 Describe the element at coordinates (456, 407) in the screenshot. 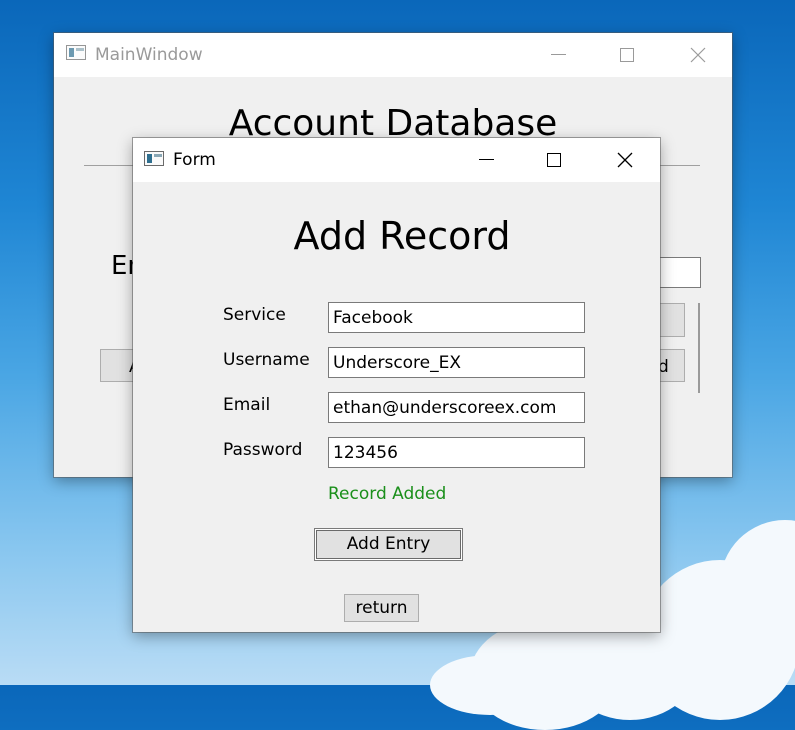

I see `email-field: ethan@underscoreex.com` at that location.